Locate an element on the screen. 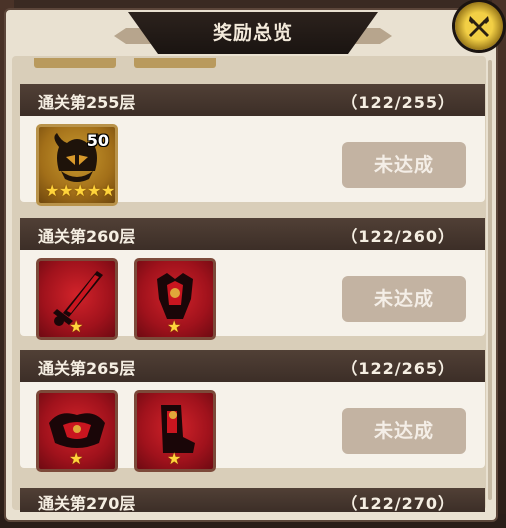 The image size is (506, 528). title-bar: 奖励总览 is located at coordinates (253, 32).